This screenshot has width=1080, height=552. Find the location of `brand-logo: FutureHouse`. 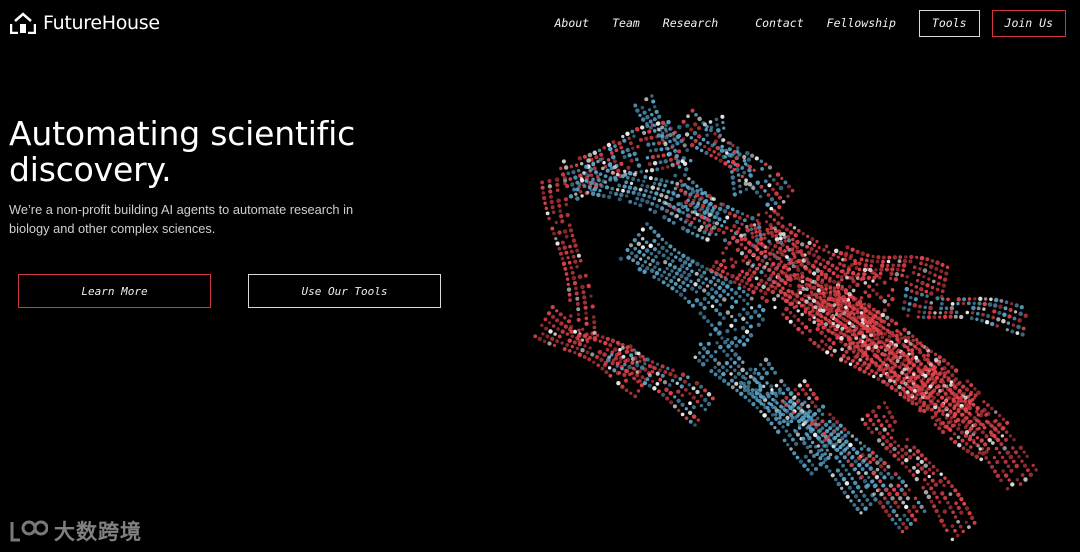

brand-logo: FutureHouse is located at coordinates (85, 23).